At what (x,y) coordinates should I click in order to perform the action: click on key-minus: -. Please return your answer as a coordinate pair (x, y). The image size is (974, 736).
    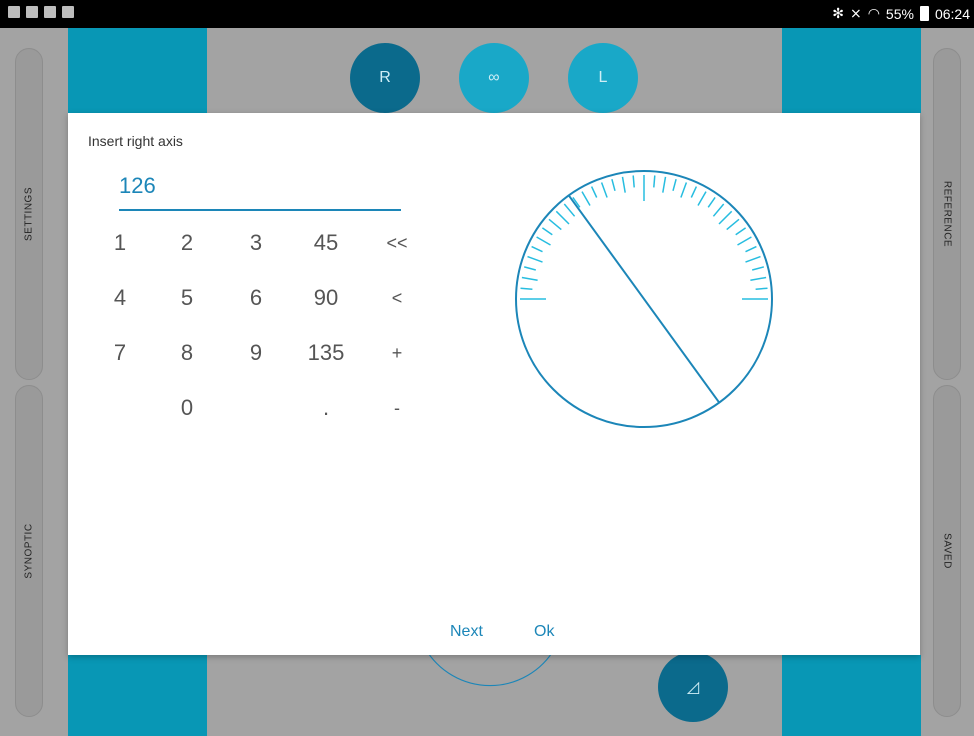
    Looking at the image, I should click on (397, 408).